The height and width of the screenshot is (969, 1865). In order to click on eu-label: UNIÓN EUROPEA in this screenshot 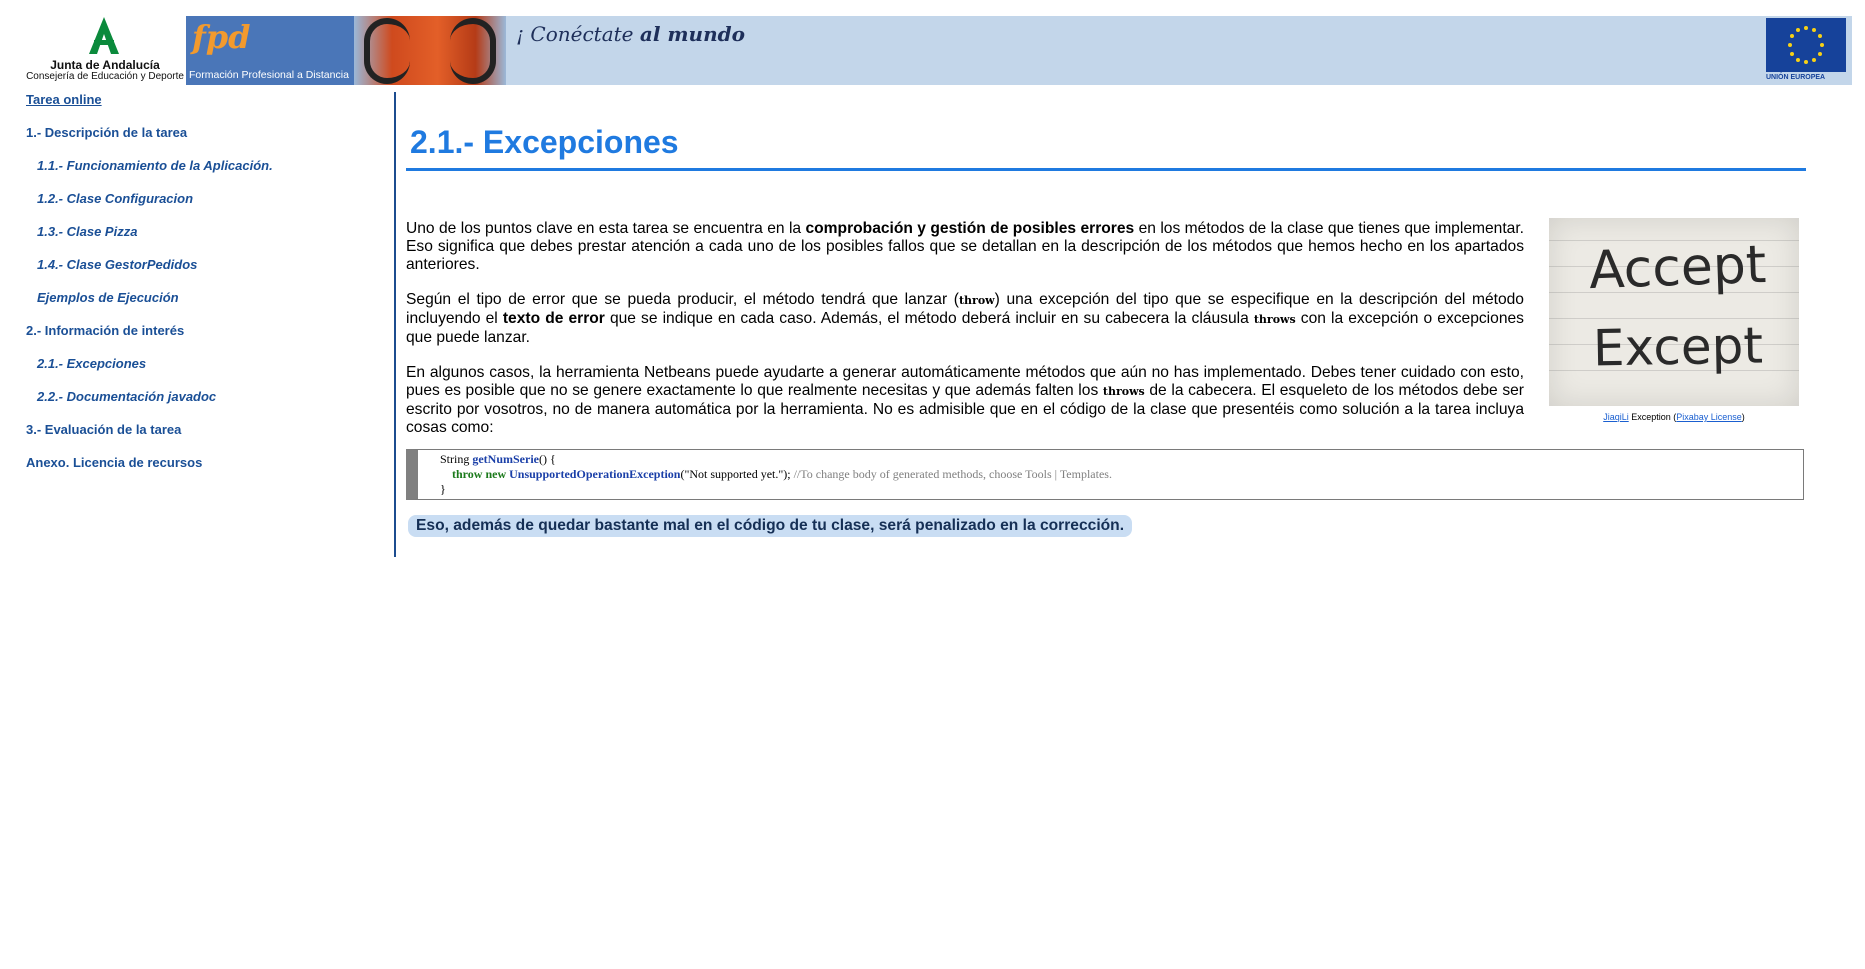, I will do `click(1796, 77)`.